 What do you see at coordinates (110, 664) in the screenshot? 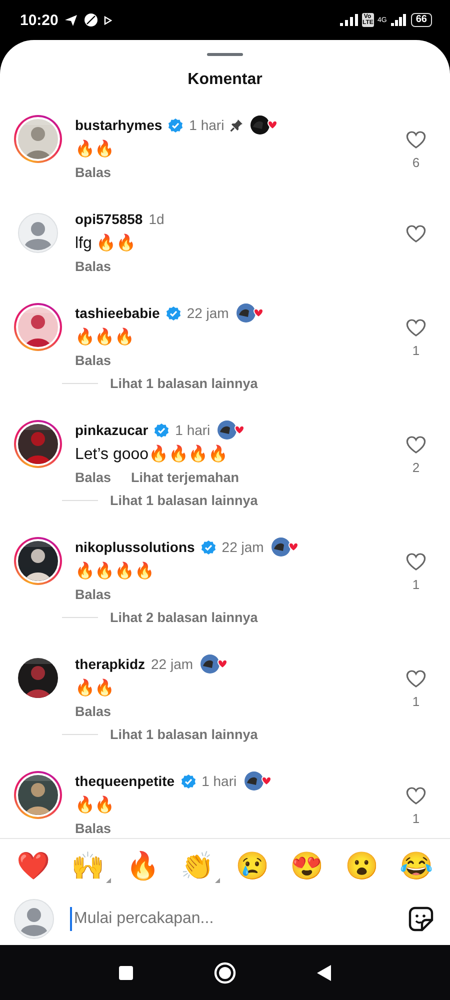
I see `username: therapkidz` at bounding box center [110, 664].